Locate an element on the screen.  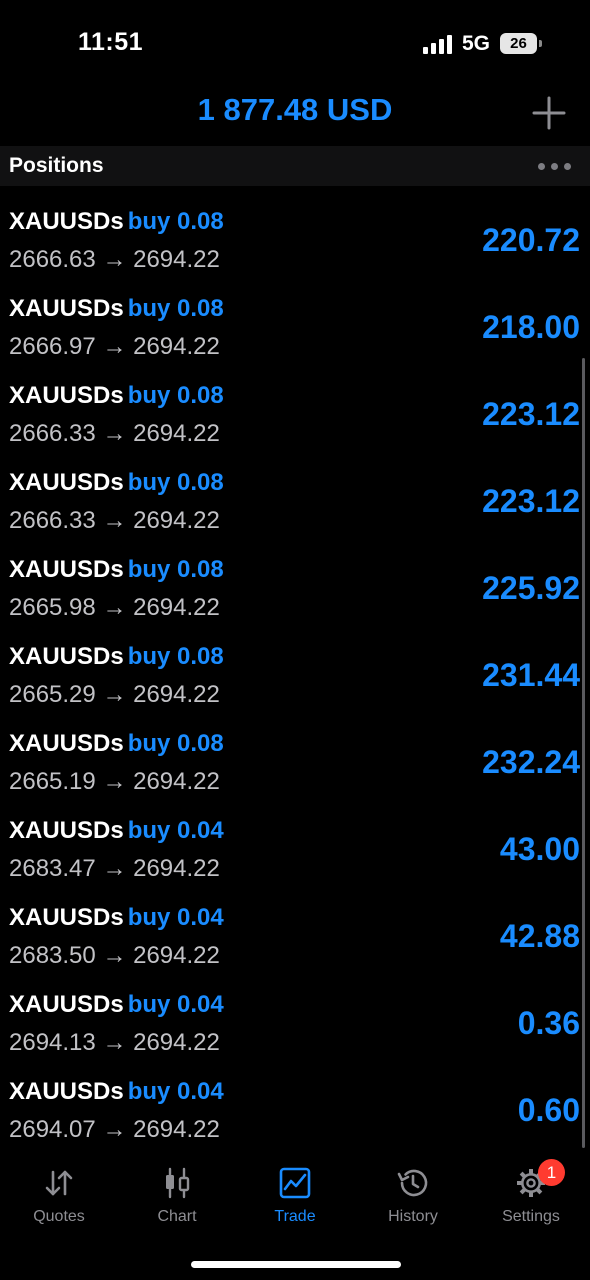
open-price: 2665.29 is located at coordinates (52, 694).